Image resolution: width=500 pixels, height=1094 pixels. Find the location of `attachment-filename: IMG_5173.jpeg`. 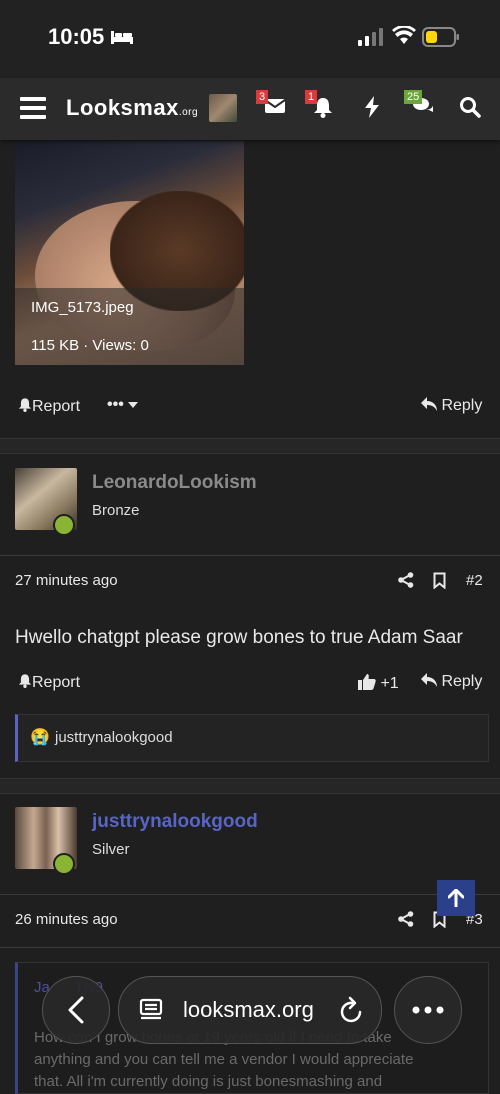

attachment-filename: IMG_5173.jpeg is located at coordinates (82, 307).